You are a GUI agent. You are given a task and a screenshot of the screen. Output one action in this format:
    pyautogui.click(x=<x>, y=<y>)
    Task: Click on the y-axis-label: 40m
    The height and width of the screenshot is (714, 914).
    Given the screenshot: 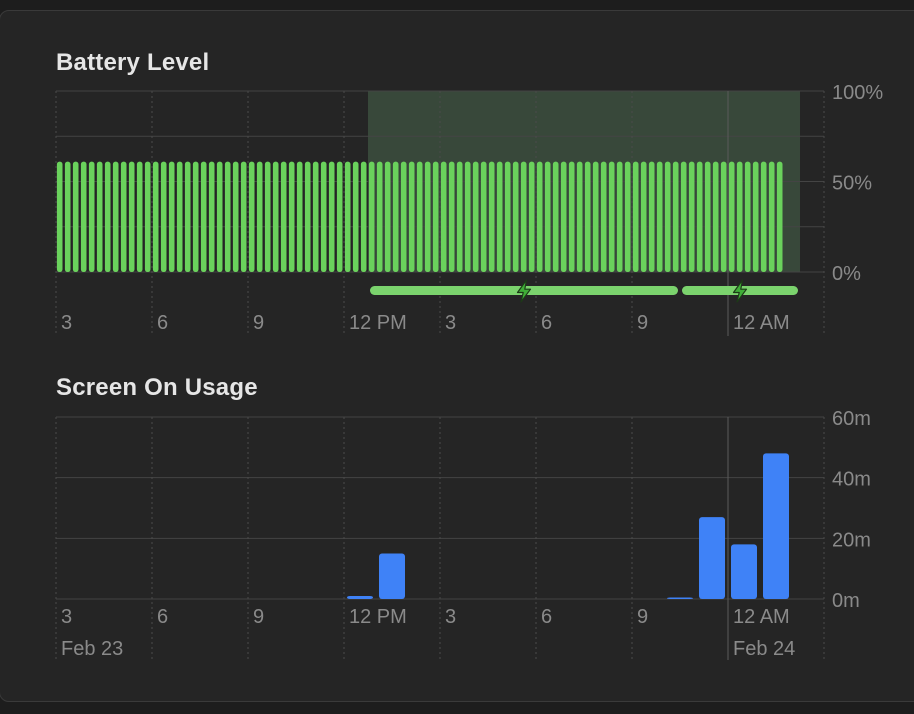 What is the action you would take?
    pyautogui.click(x=851, y=480)
    